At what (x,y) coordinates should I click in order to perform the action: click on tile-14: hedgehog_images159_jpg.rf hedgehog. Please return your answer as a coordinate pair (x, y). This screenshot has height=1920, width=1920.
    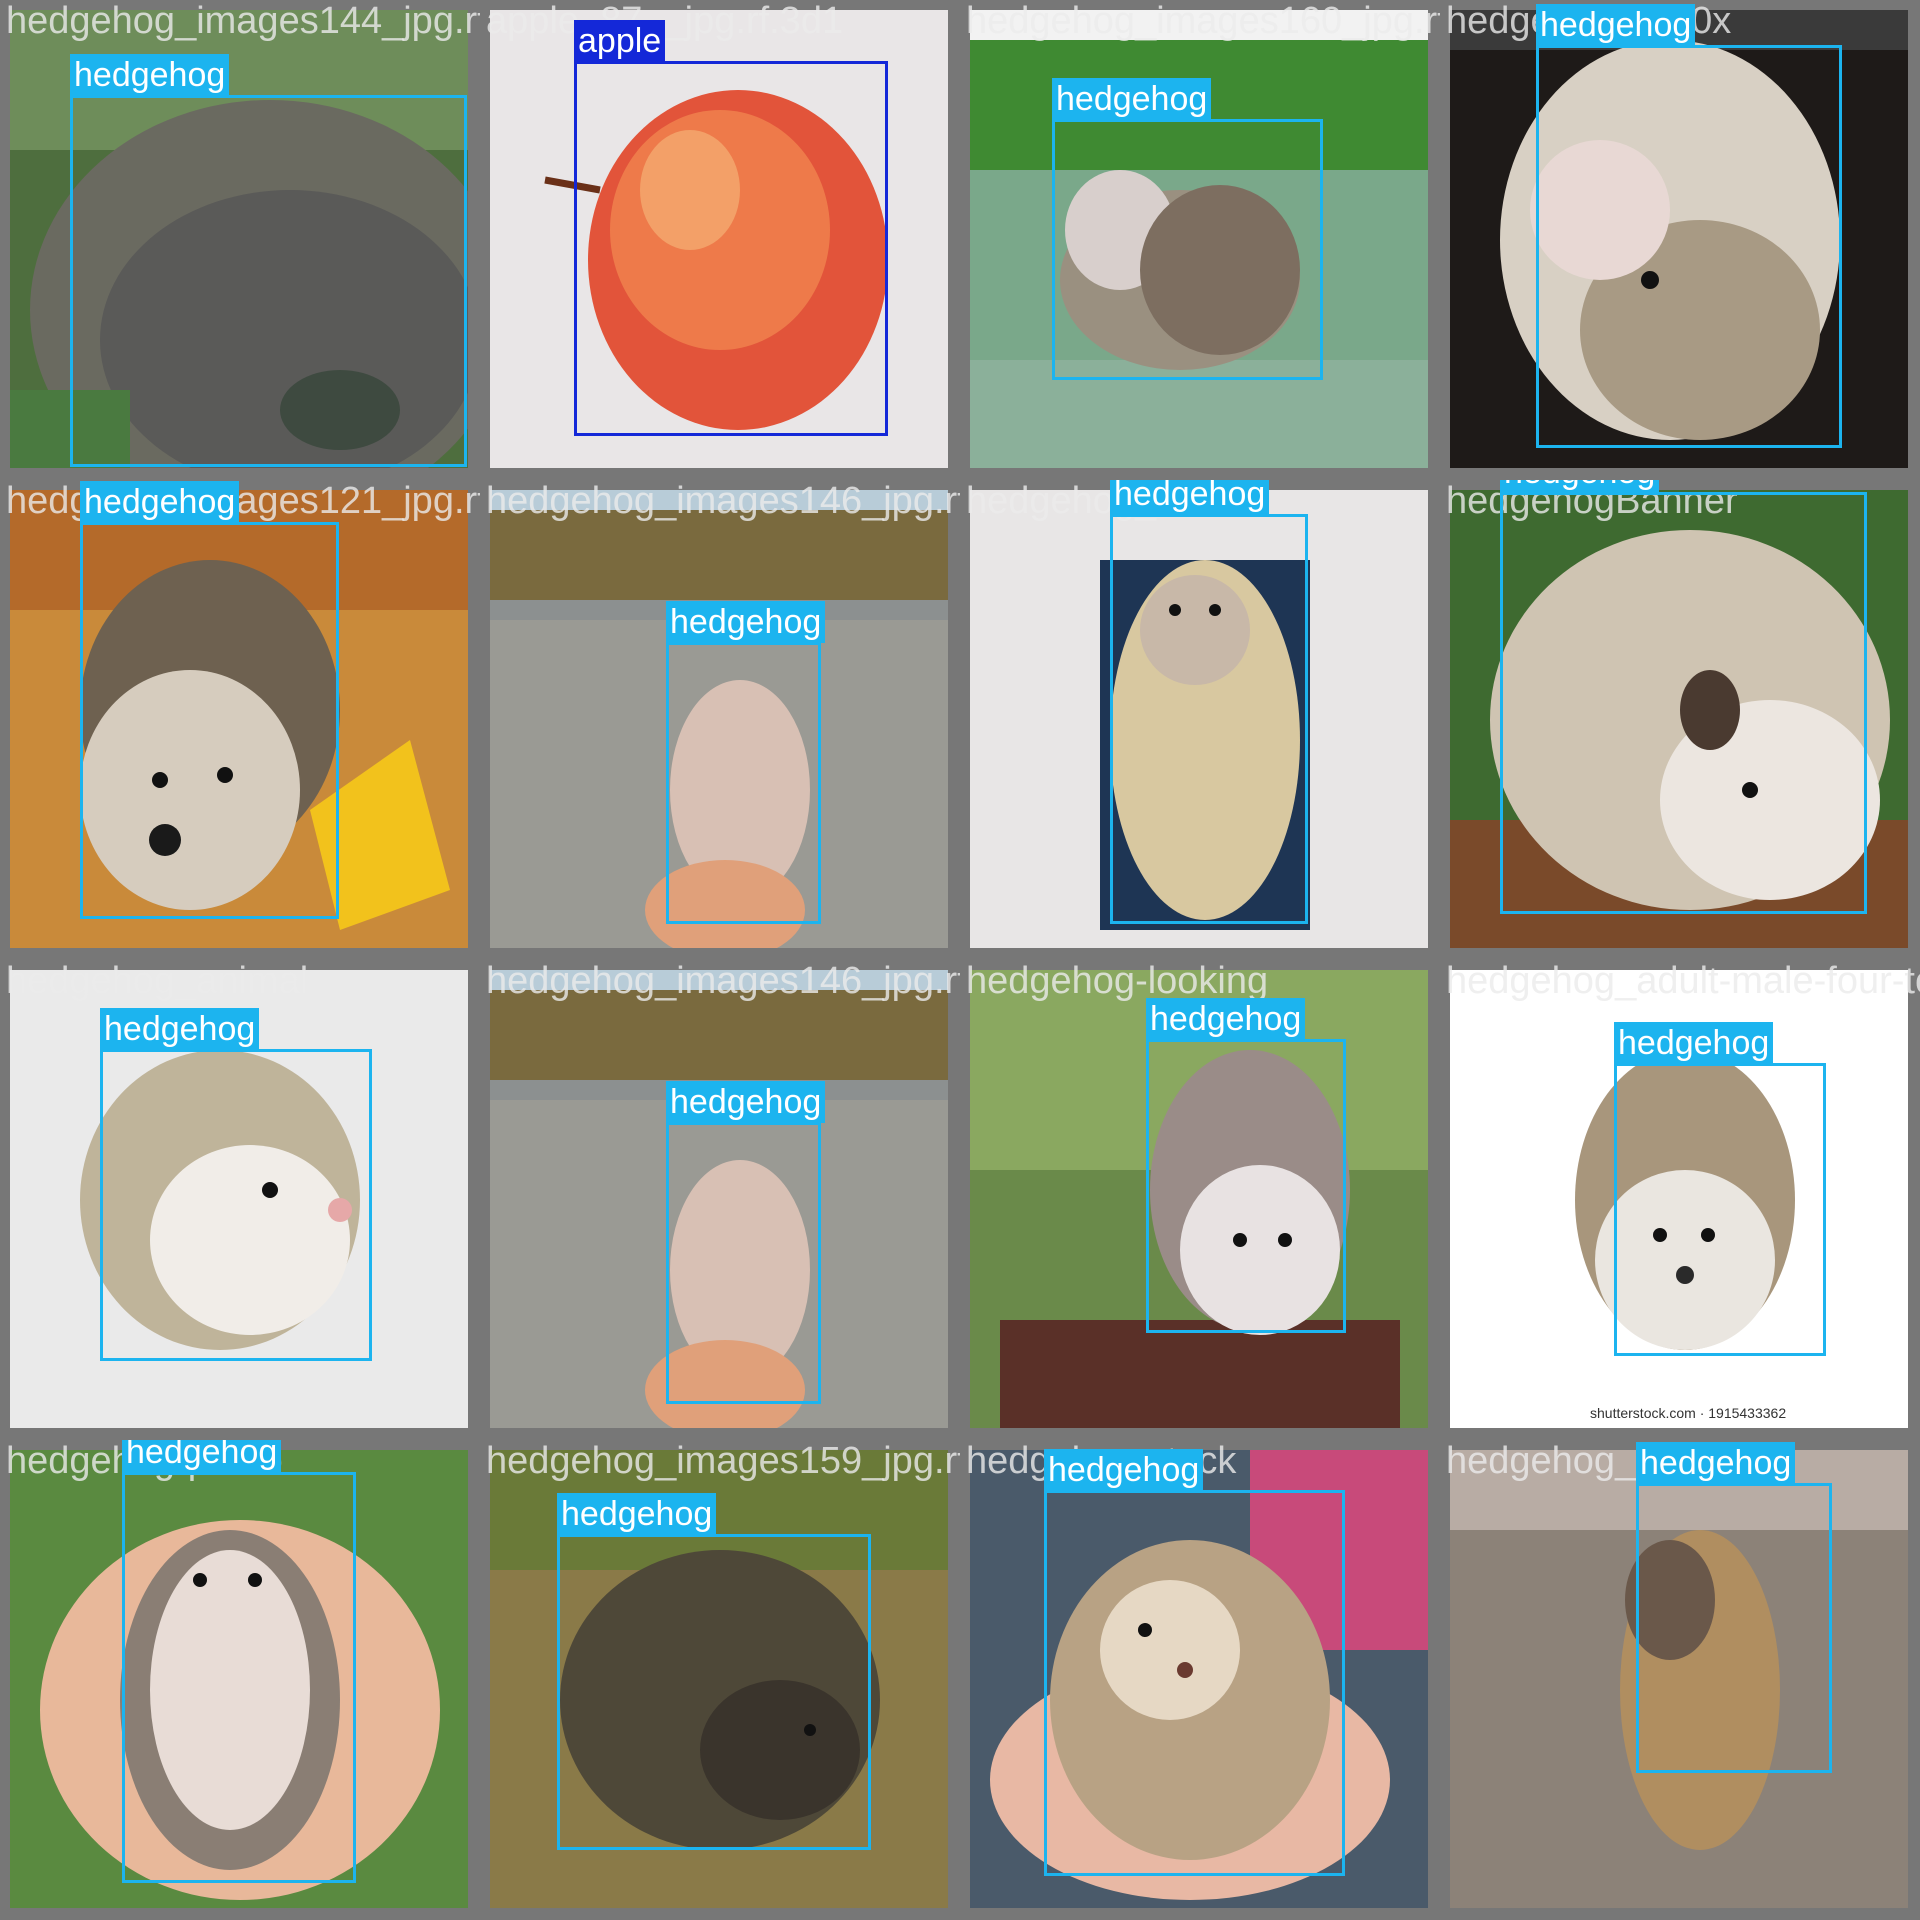
    Looking at the image, I should click on (720, 1680).